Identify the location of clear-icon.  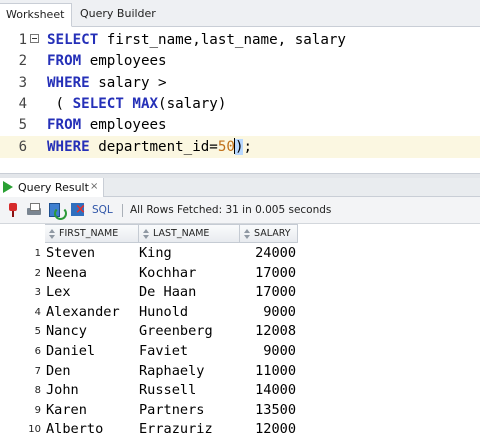
(78, 210).